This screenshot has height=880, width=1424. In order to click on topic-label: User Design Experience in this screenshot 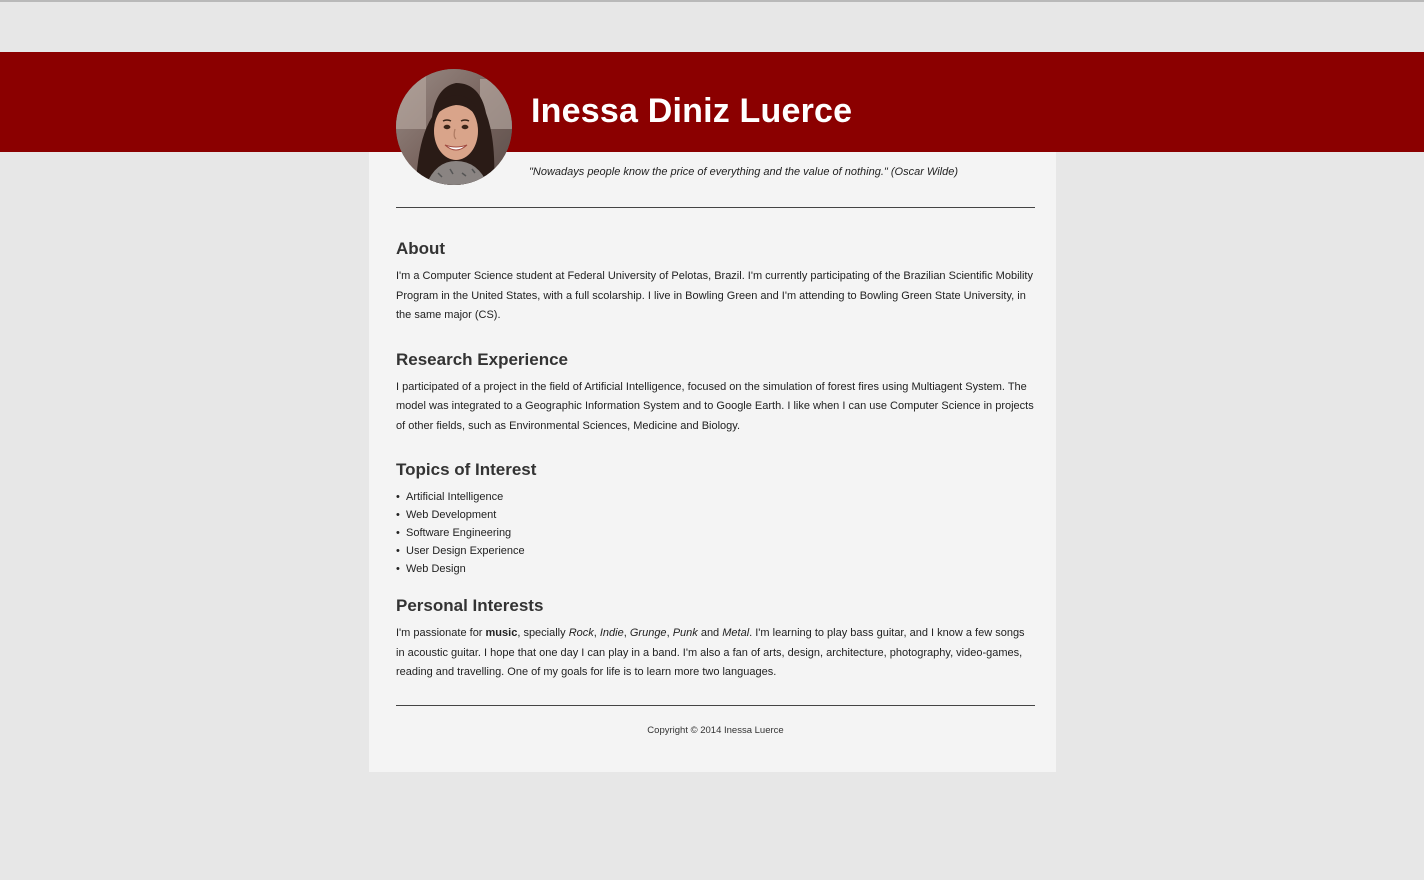, I will do `click(465, 551)`.